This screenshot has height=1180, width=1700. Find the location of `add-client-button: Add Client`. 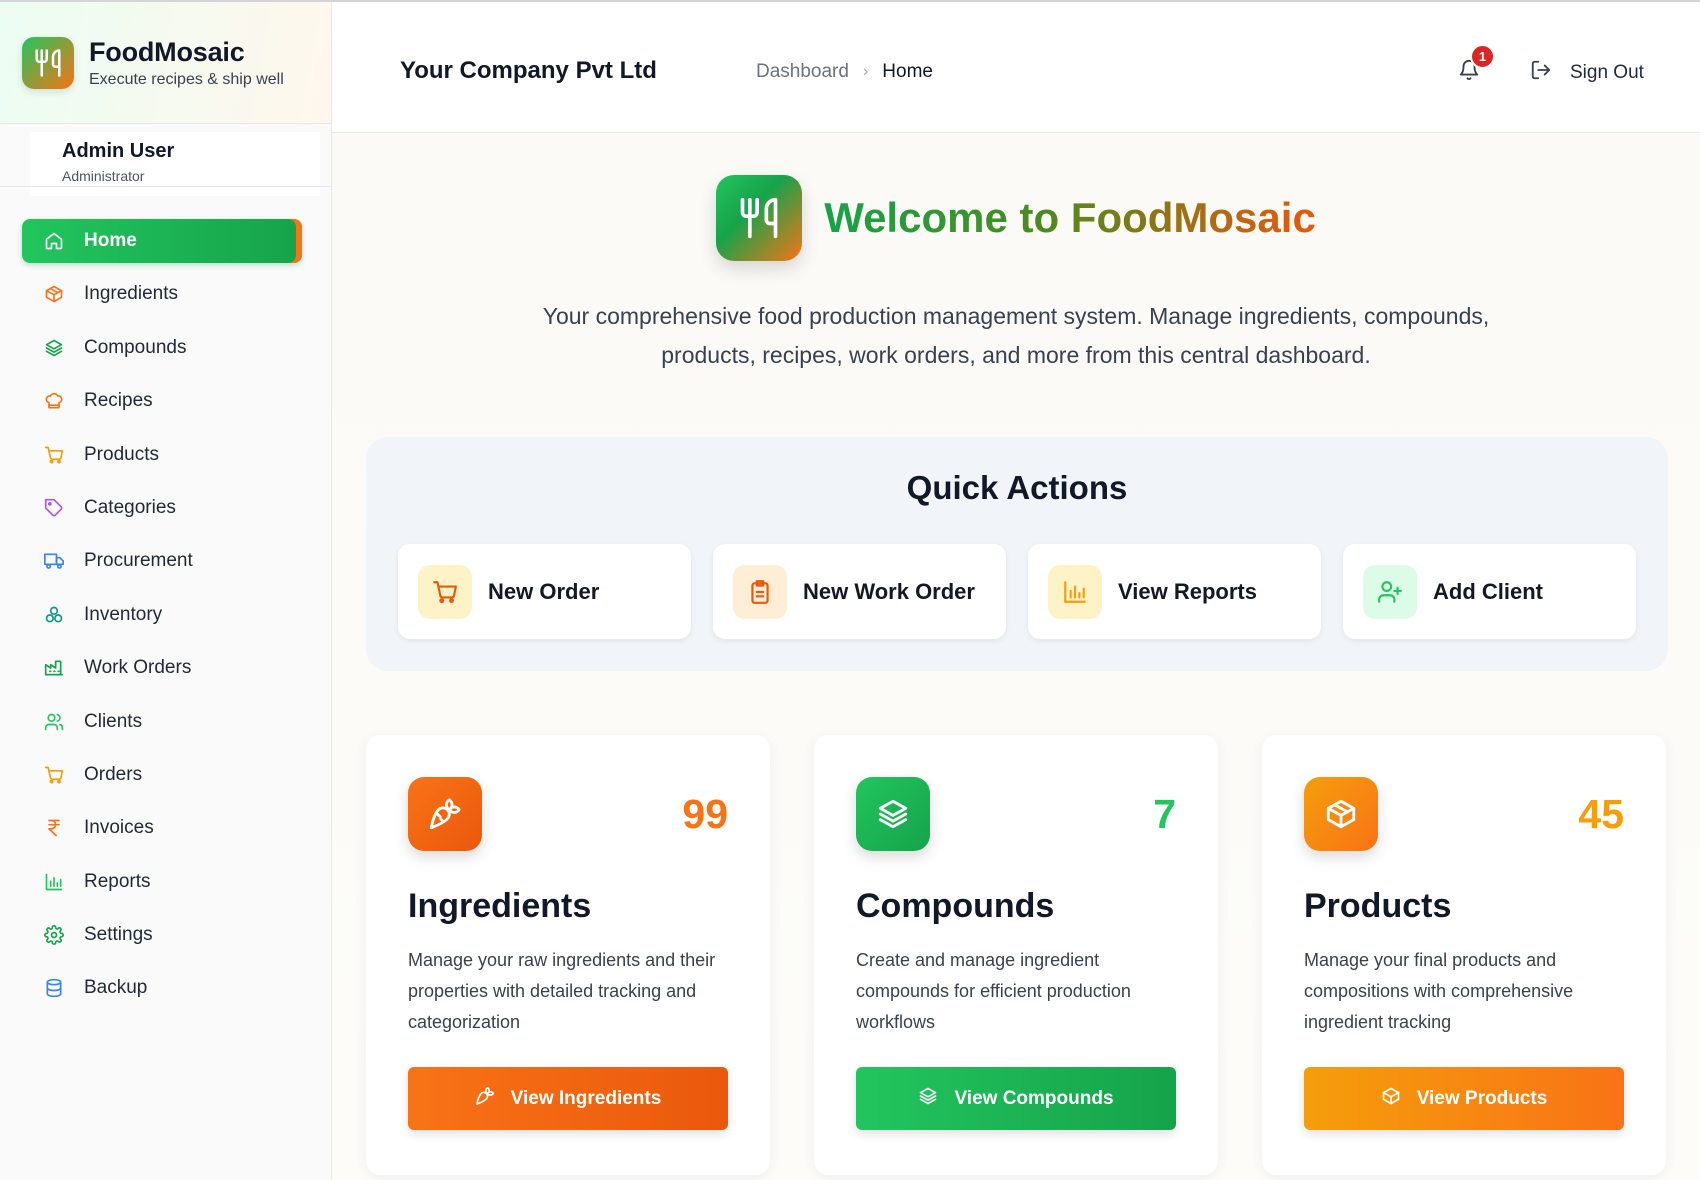

add-client-button: Add Client is located at coordinates (1489, 591).